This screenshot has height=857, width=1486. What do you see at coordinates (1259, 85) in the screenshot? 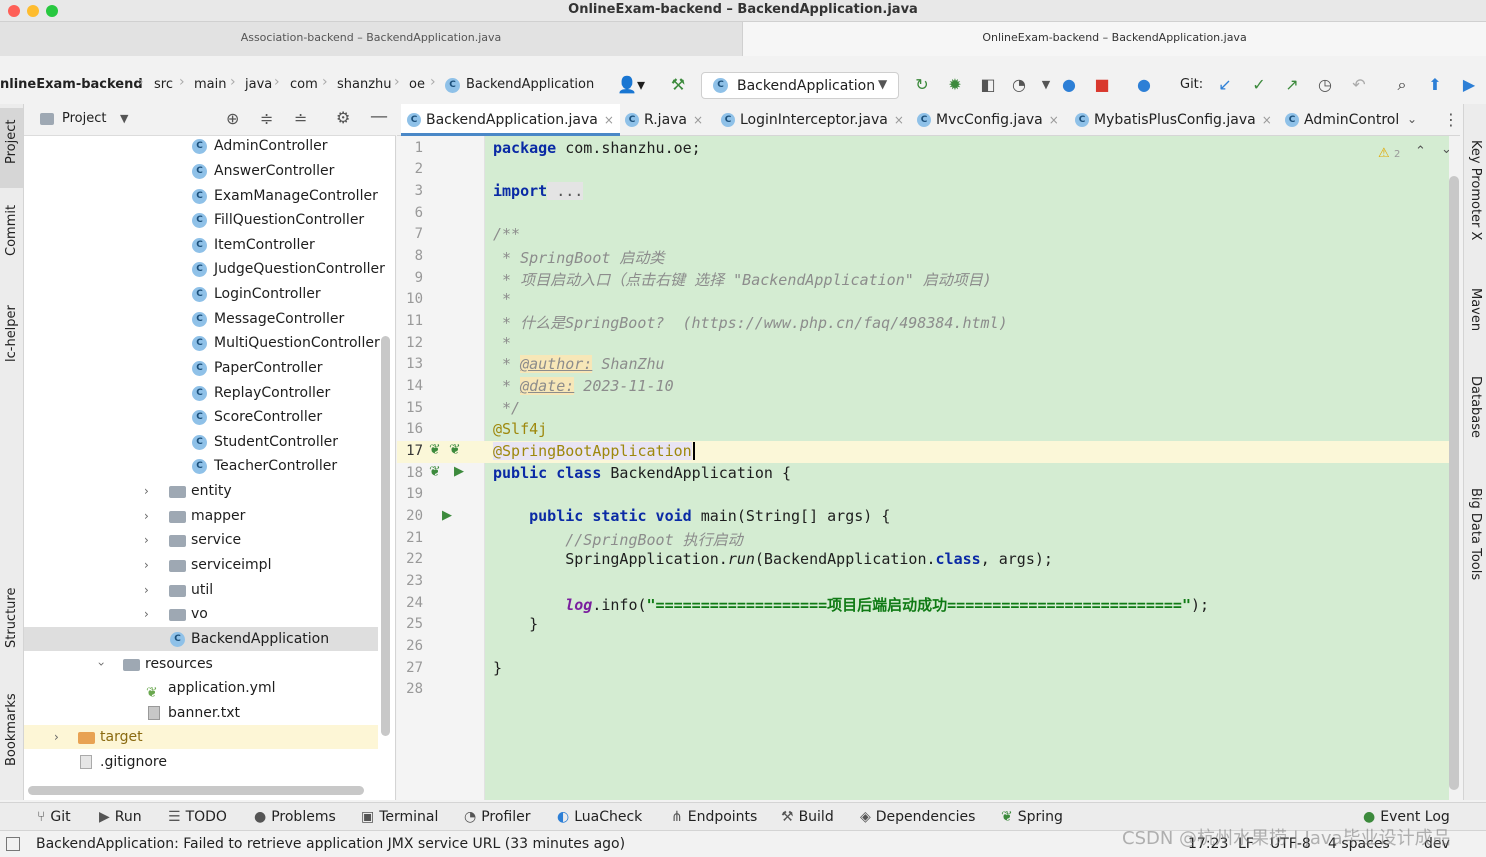
I see `git-commit-icon: ✓` at bounding box center [1259, 85].